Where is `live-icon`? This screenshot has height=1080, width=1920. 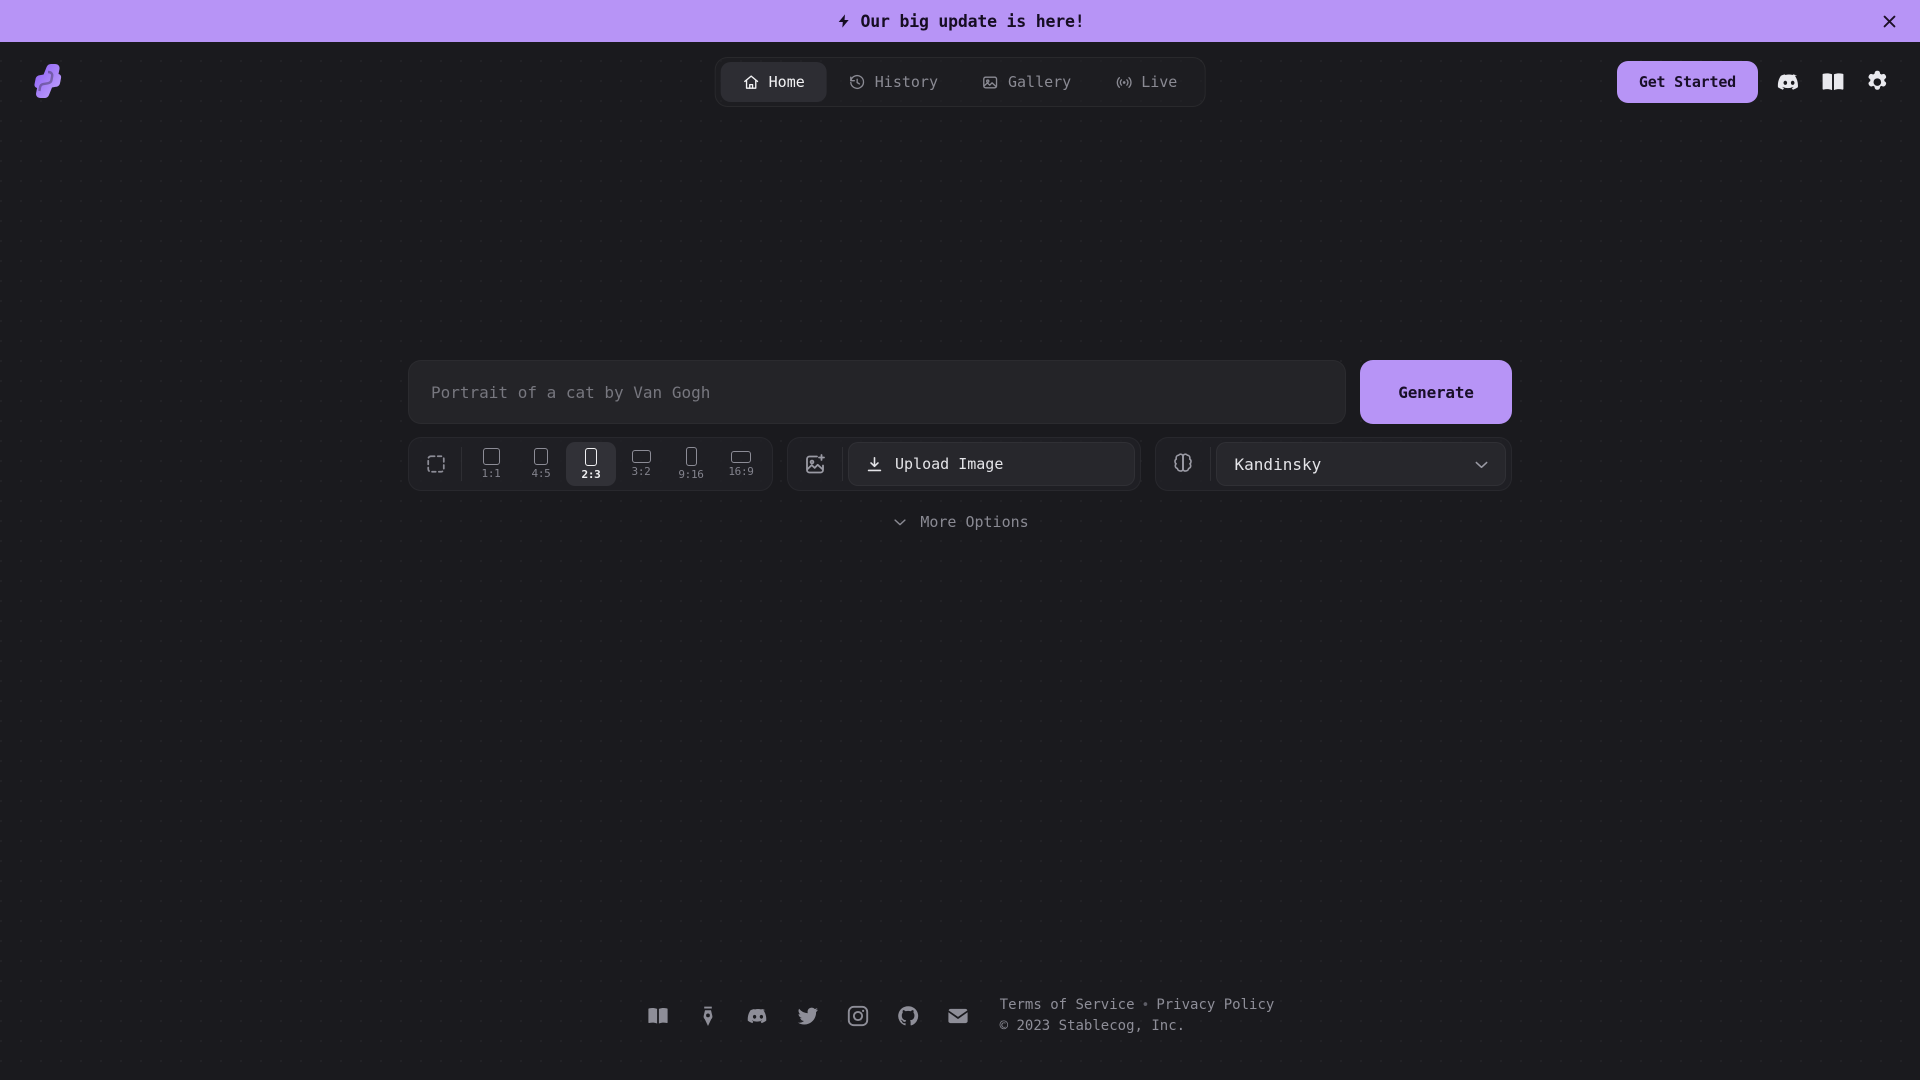
live-icon is located at coordinates (1124, 82).